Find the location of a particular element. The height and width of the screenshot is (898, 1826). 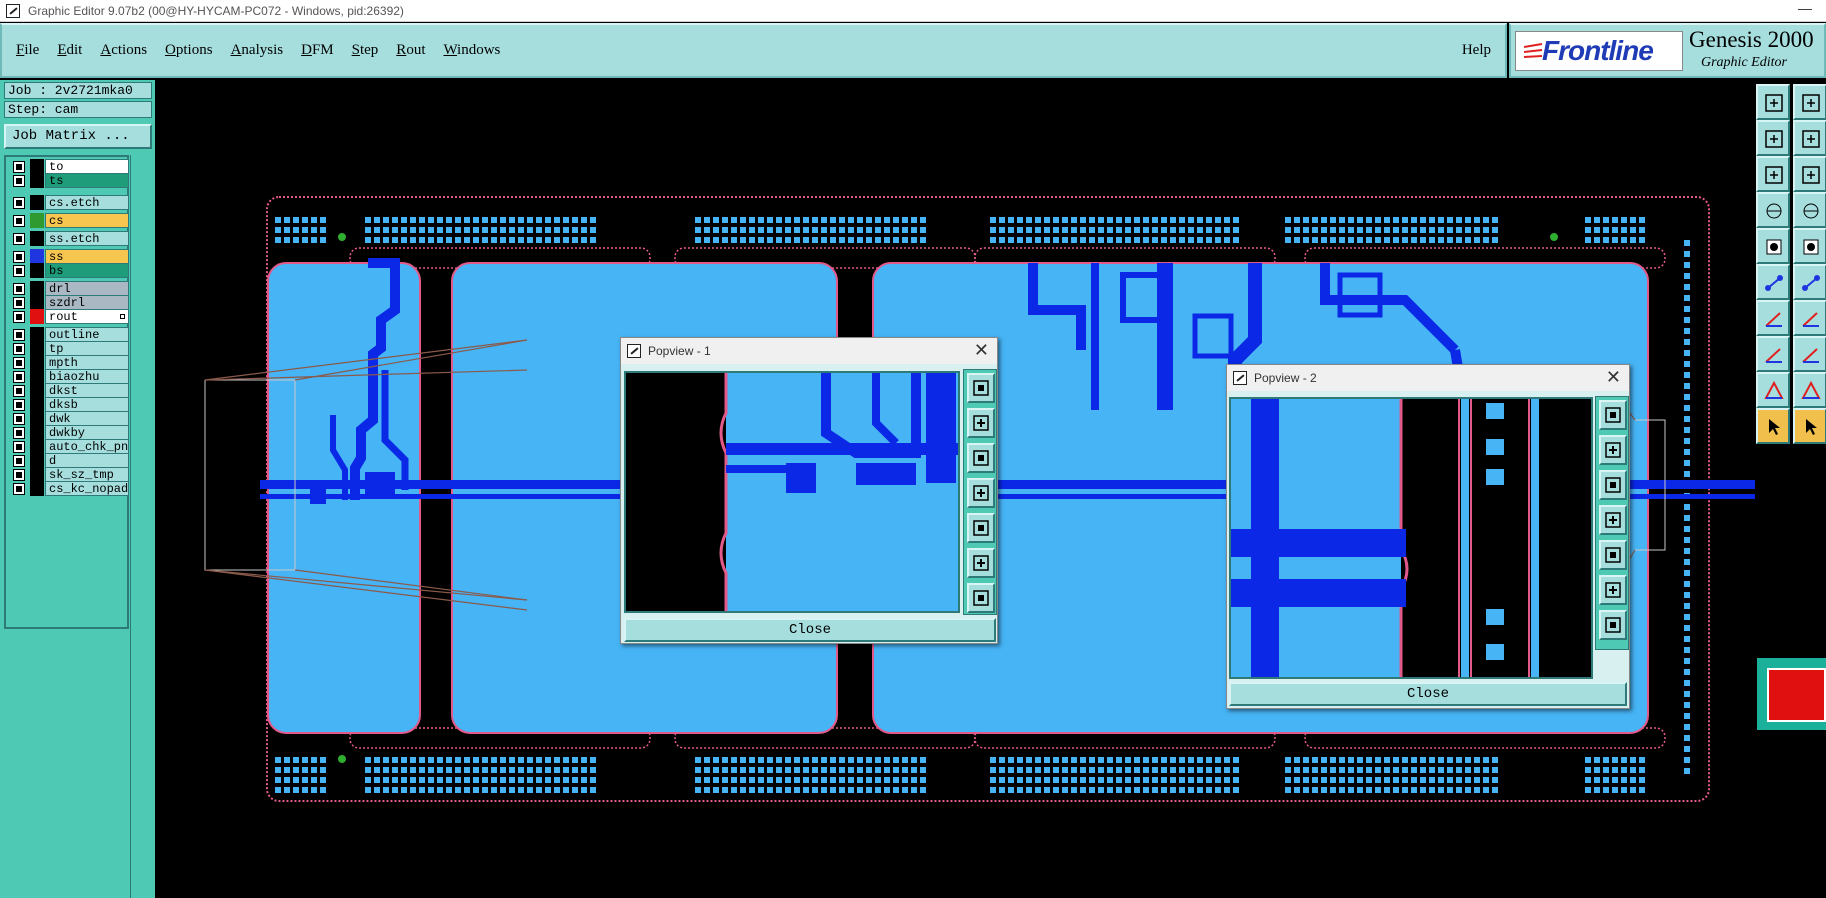

layer-name: to is located at coordinates (87, 166).